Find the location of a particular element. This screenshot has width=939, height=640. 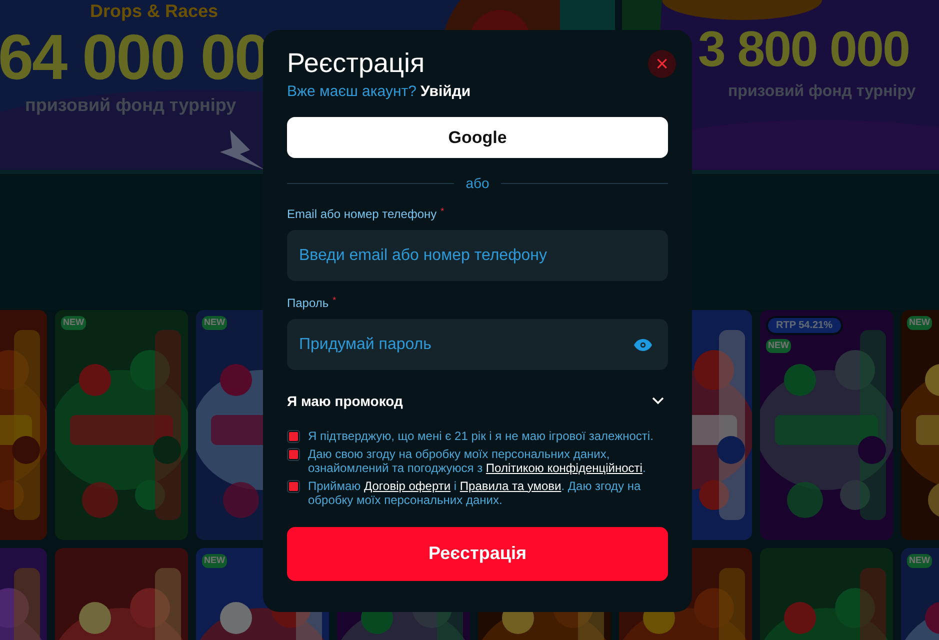

email-field: Введи email або номер телефону is located at coordinates (477, 255).